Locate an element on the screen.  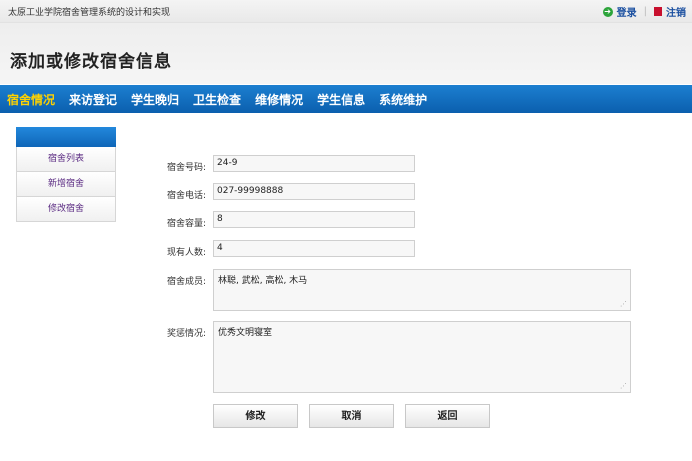
logout-link: 注销 is located at coordinates (676, 11).